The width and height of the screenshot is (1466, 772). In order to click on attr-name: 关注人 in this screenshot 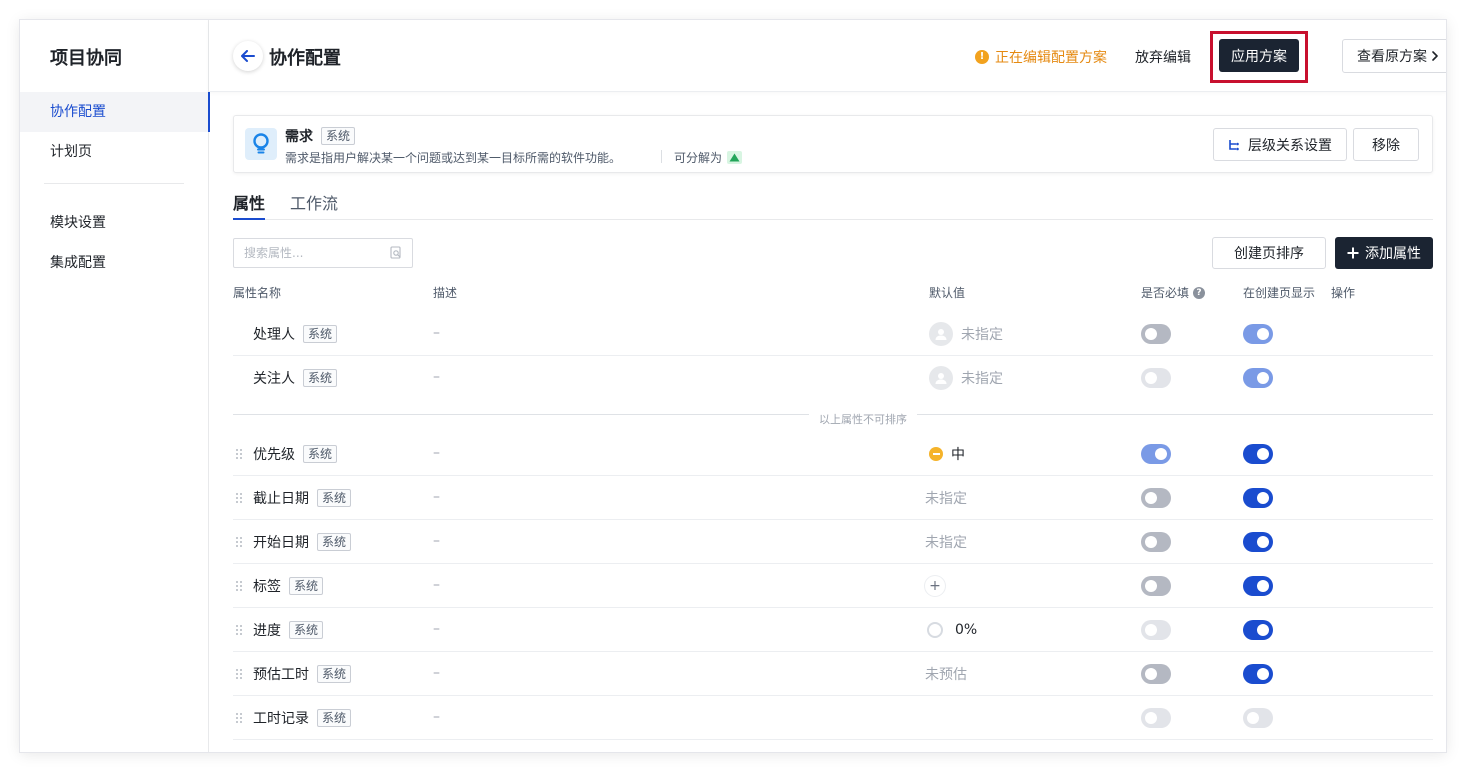, I will do `click(274, 379)`.